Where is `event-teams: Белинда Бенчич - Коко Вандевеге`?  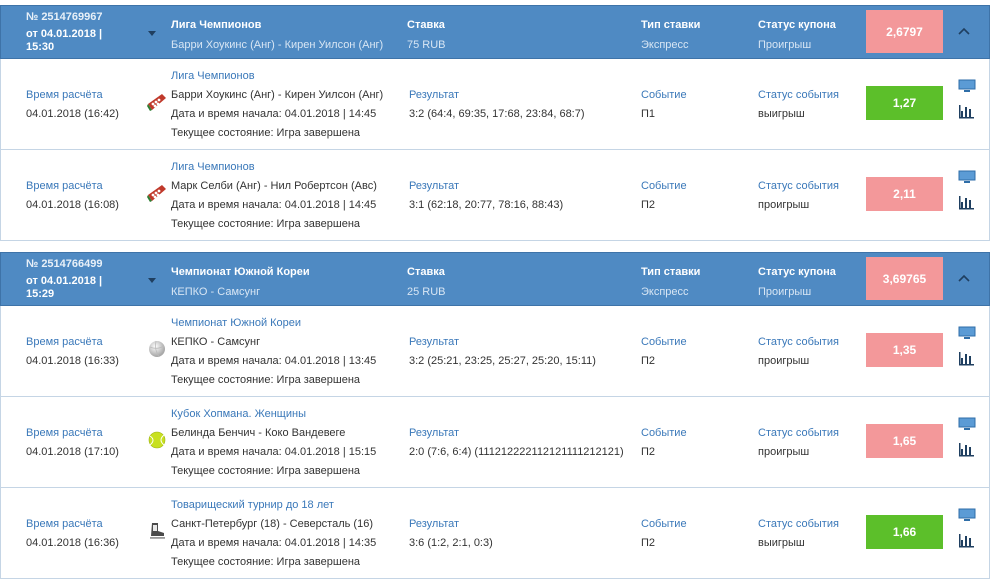 event-teams: Белинда Бенчич - Коко Вандевеге is located at coordinates (258, 433).